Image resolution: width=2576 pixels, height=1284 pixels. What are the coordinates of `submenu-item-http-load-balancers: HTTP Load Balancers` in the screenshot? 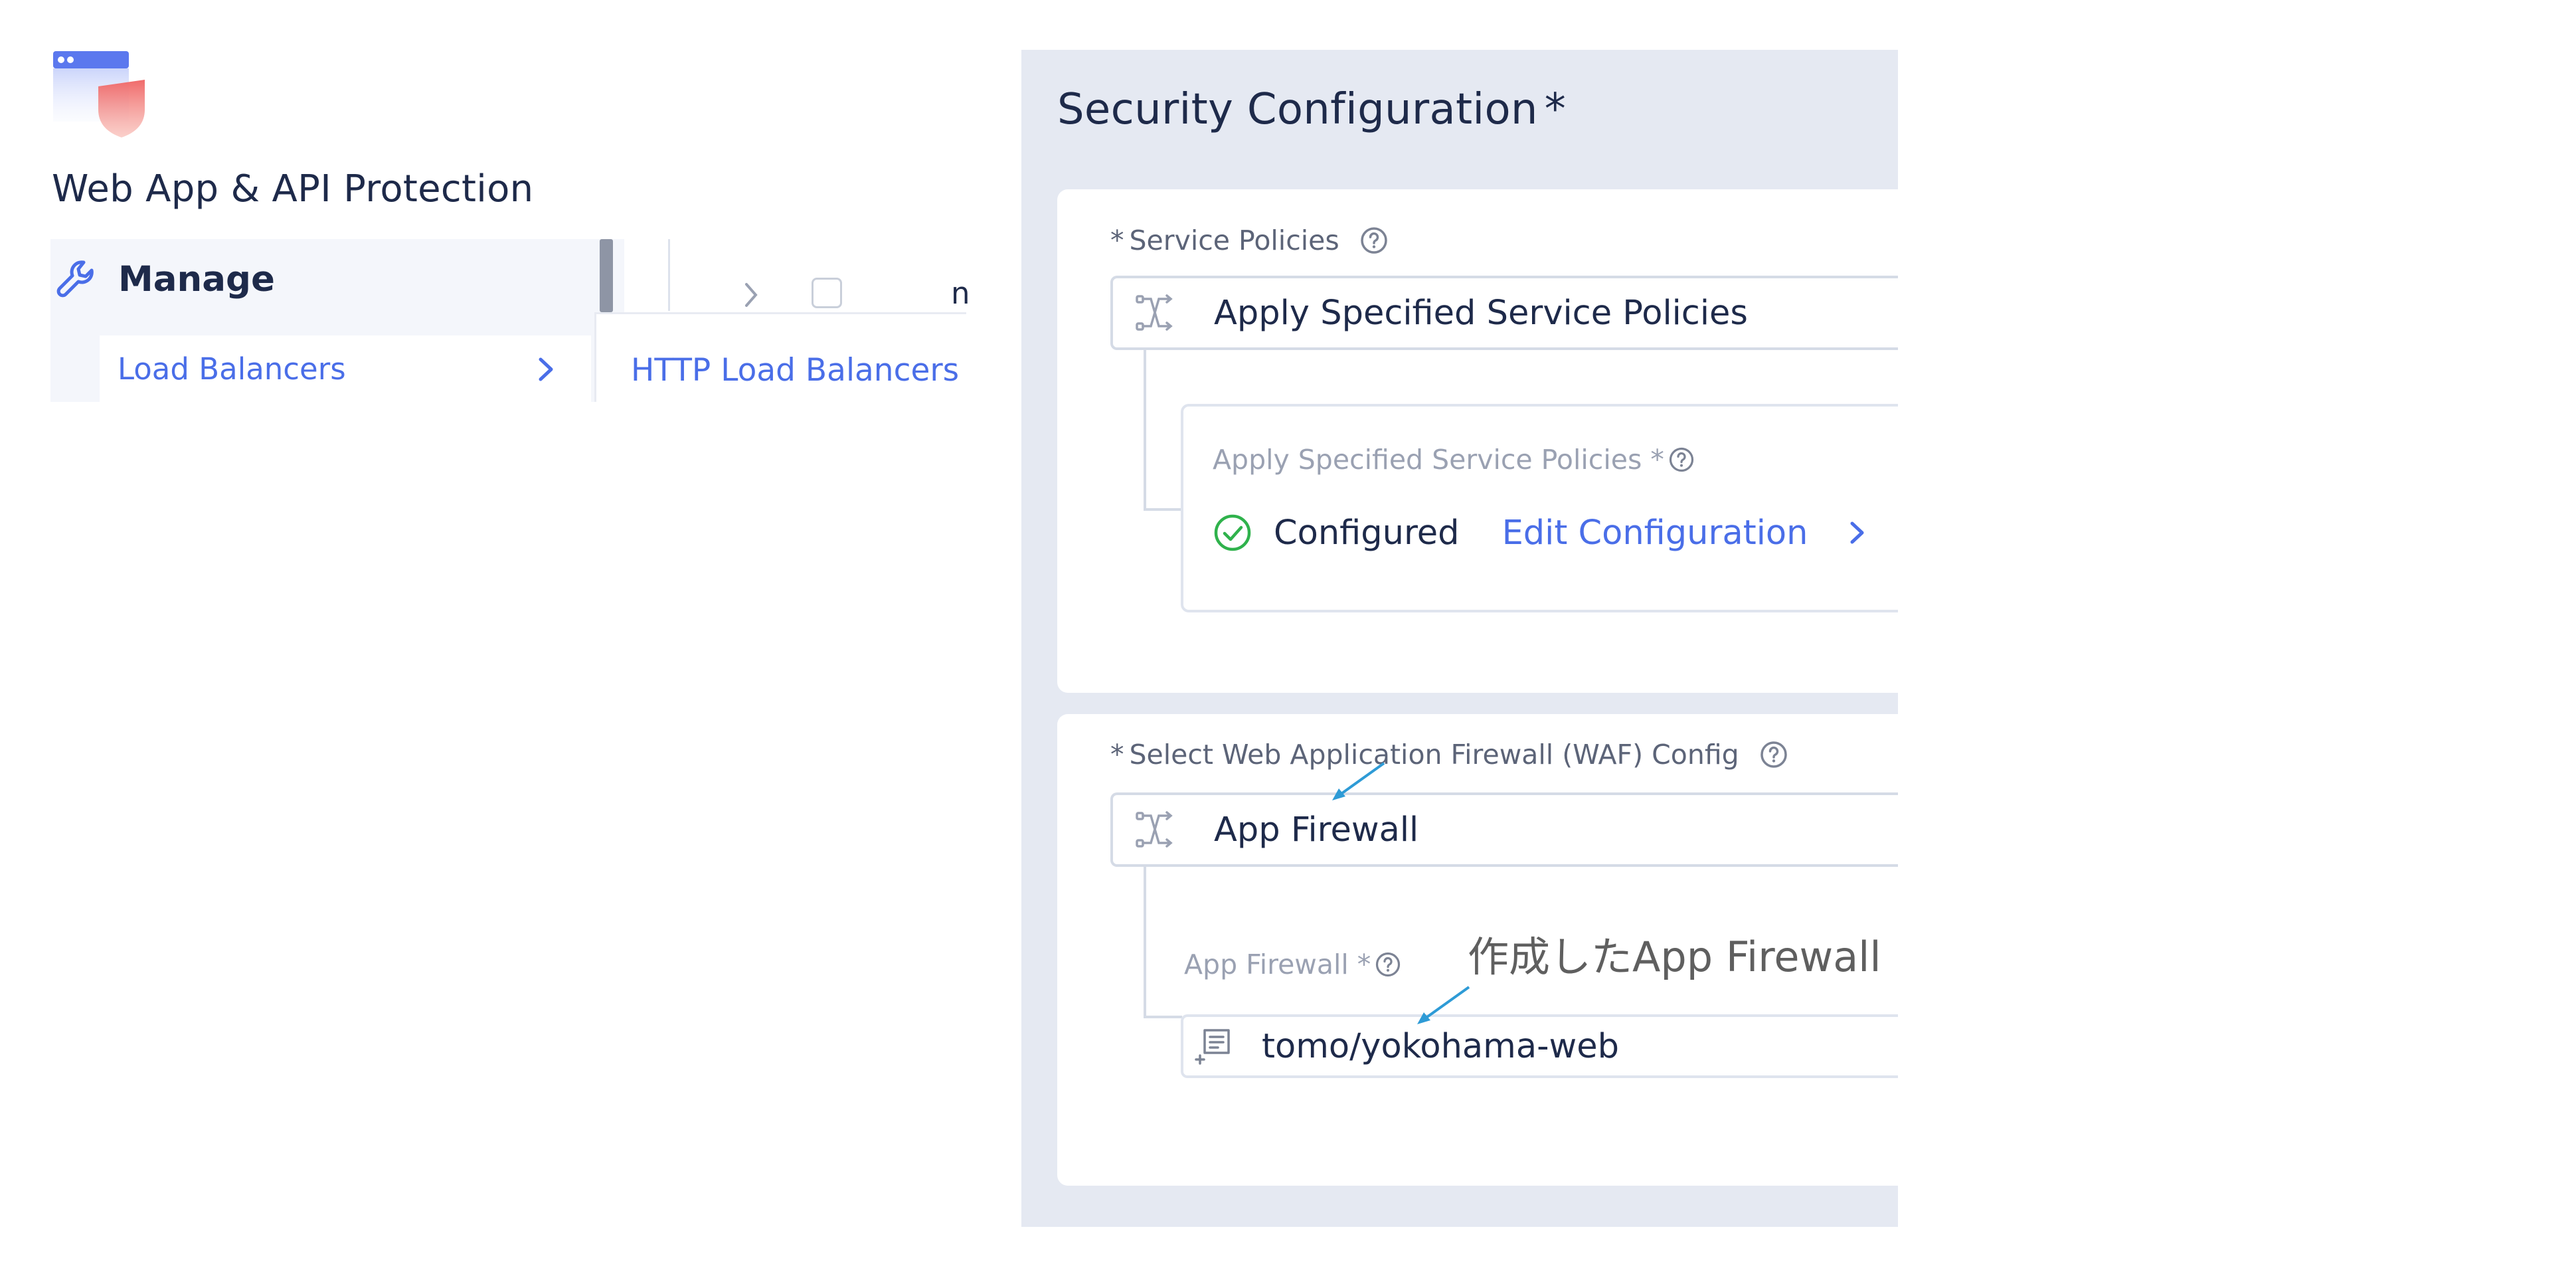 It's located at (795, 371).